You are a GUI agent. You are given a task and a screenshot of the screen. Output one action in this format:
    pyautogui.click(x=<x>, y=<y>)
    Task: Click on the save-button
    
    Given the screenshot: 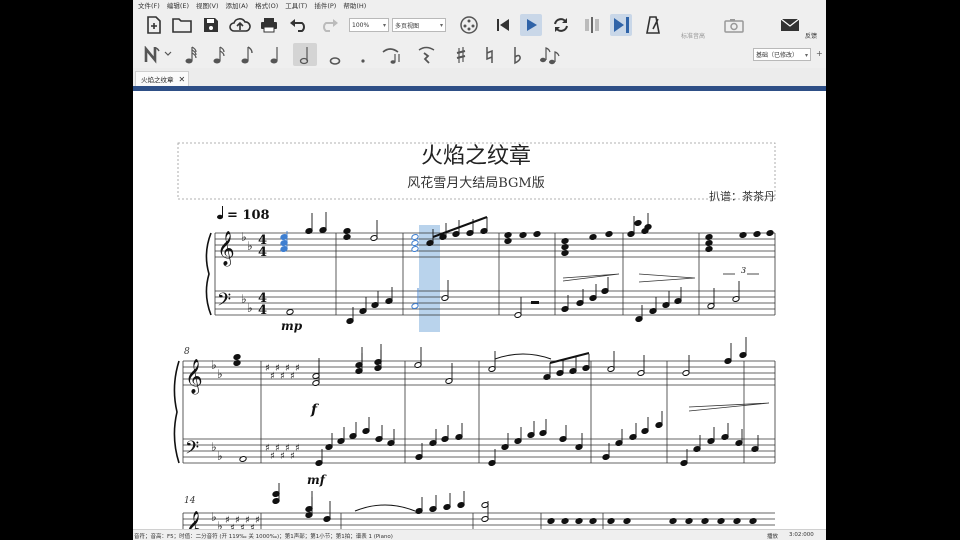 What is the action you would take?
    pyautogui.click(x=211, y=25)
    